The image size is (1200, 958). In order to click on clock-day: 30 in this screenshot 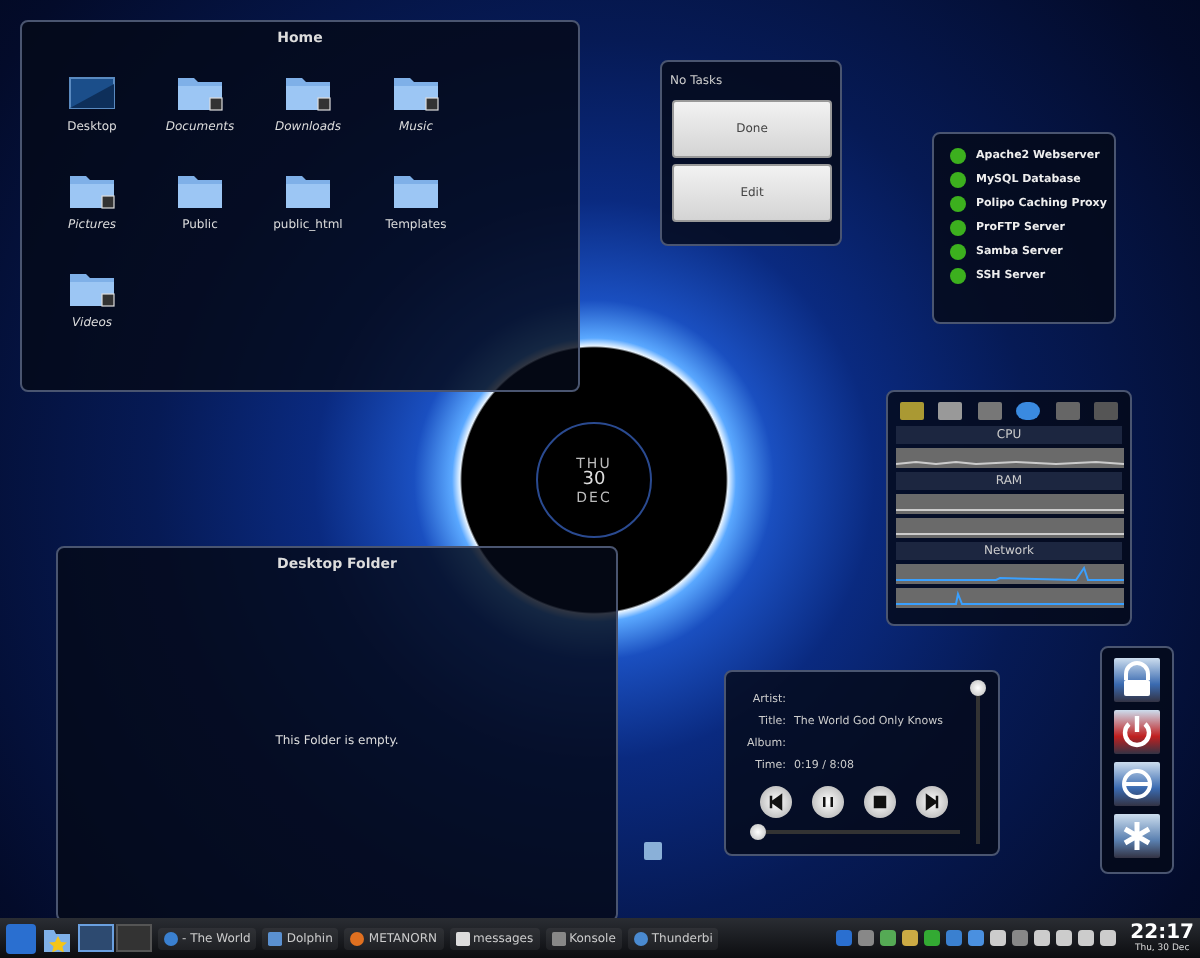, I will do `click(594, 480)`.